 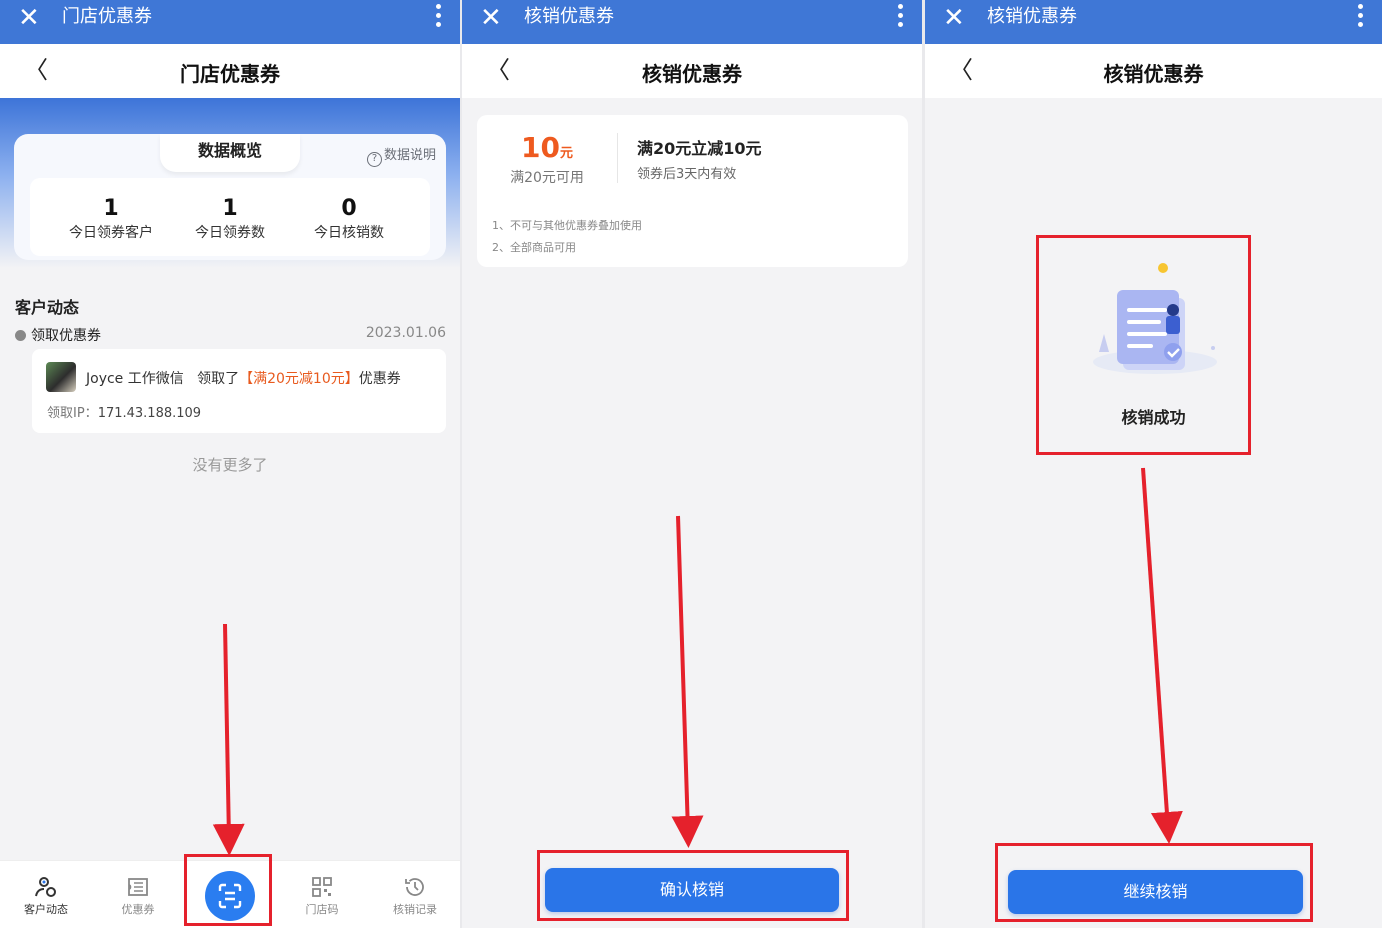 What do you see at coordinates (230, 22) in the screenshot?
I see `app-topbar: ✕ 门店优惠券` at bounding box center [230, 22].